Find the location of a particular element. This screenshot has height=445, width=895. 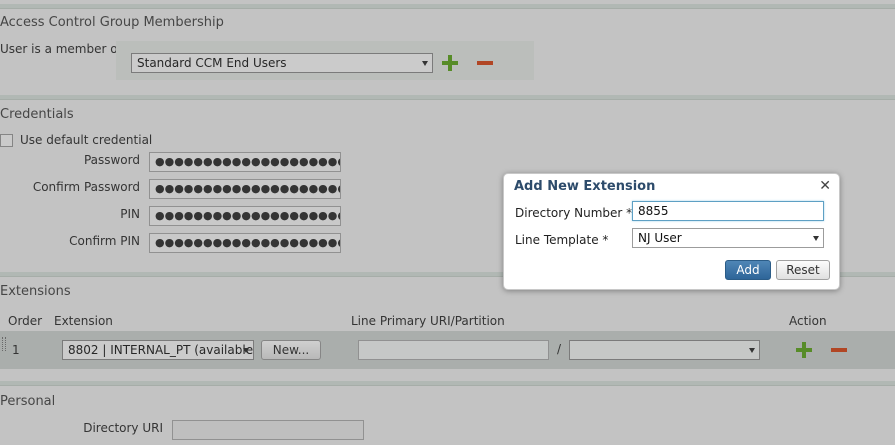

close-icon: ✕ is located at coordinates (825, 186).